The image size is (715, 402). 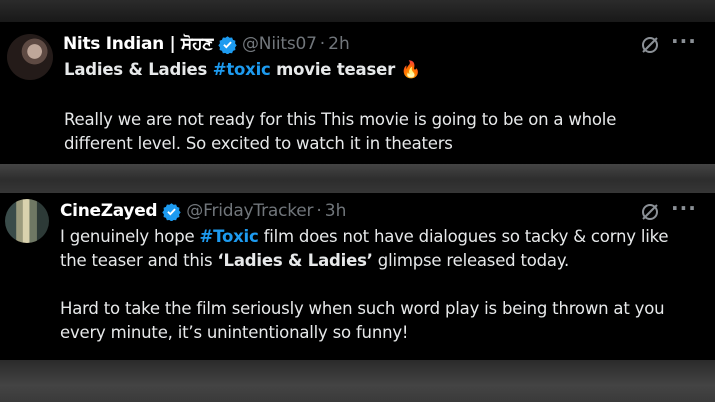 What do you see at coordinates (411, 69) in the screenshot?
I see `fire-emoji-icon: 🔥` at bounding box center [411, 69].